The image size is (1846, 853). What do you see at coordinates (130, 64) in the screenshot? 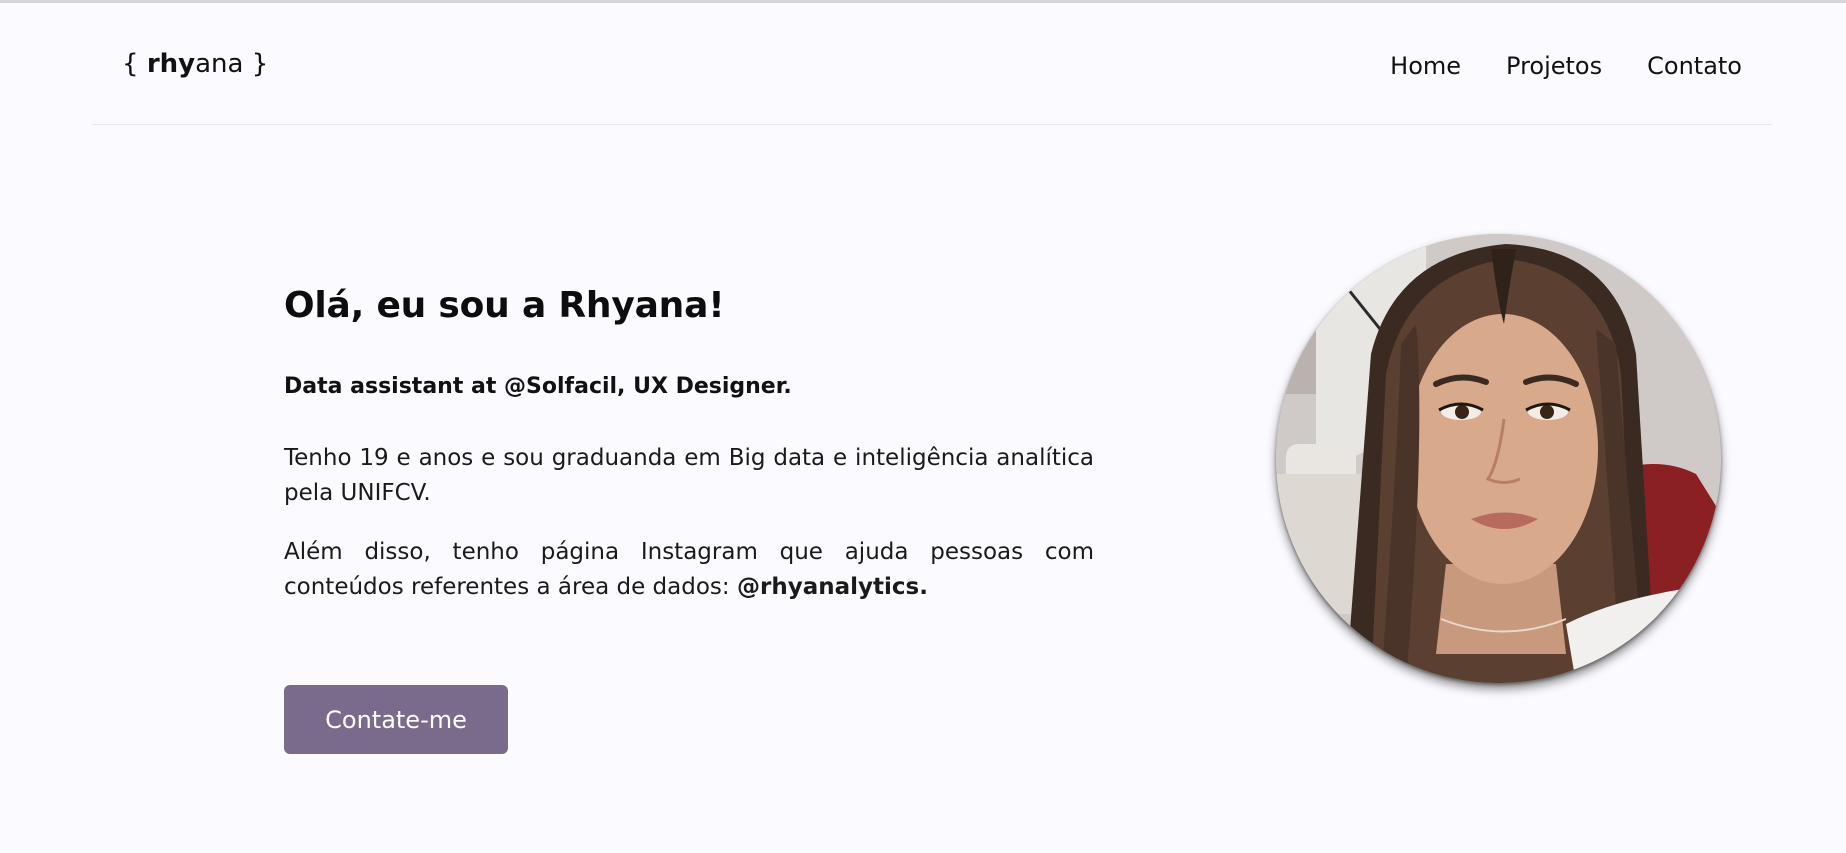
I see `logo-open-brace: {` at bounding box center [130, 64].